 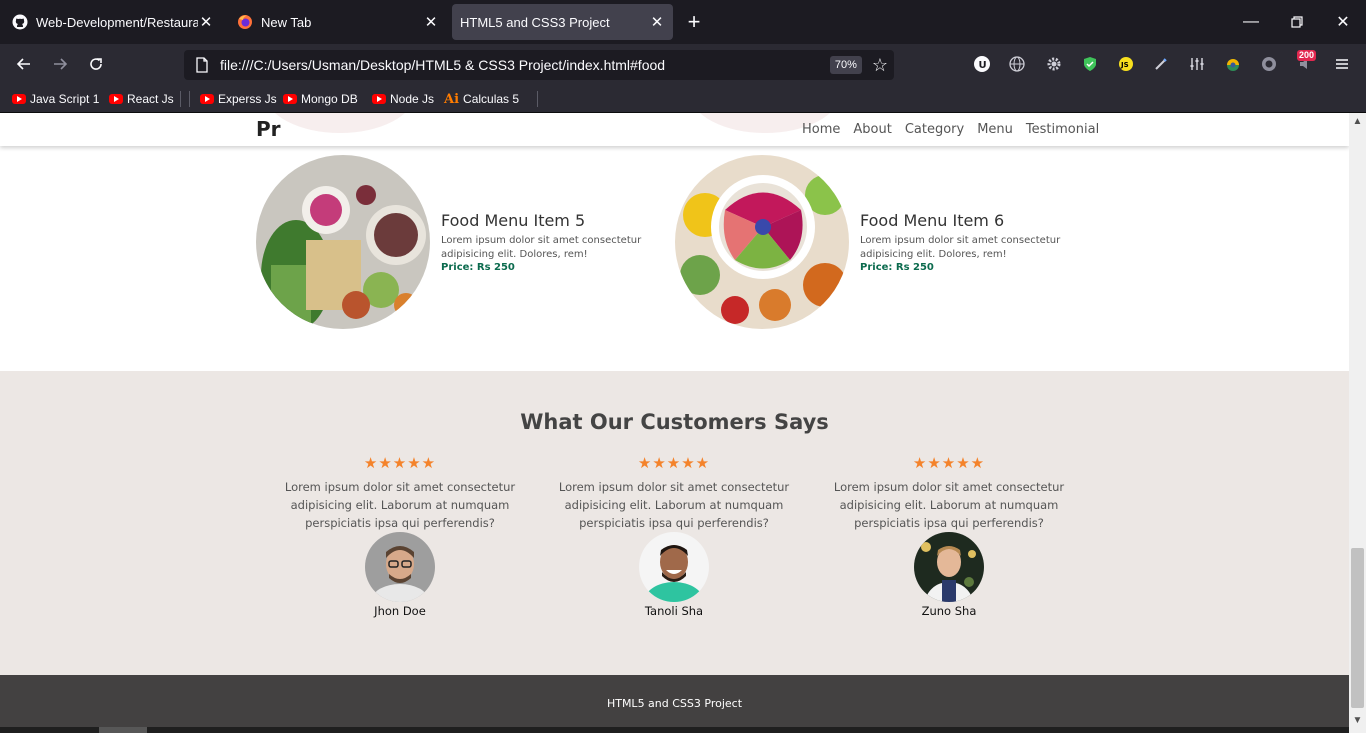 I want to click on nav-menu: Menu, so click(x=995, y=129).